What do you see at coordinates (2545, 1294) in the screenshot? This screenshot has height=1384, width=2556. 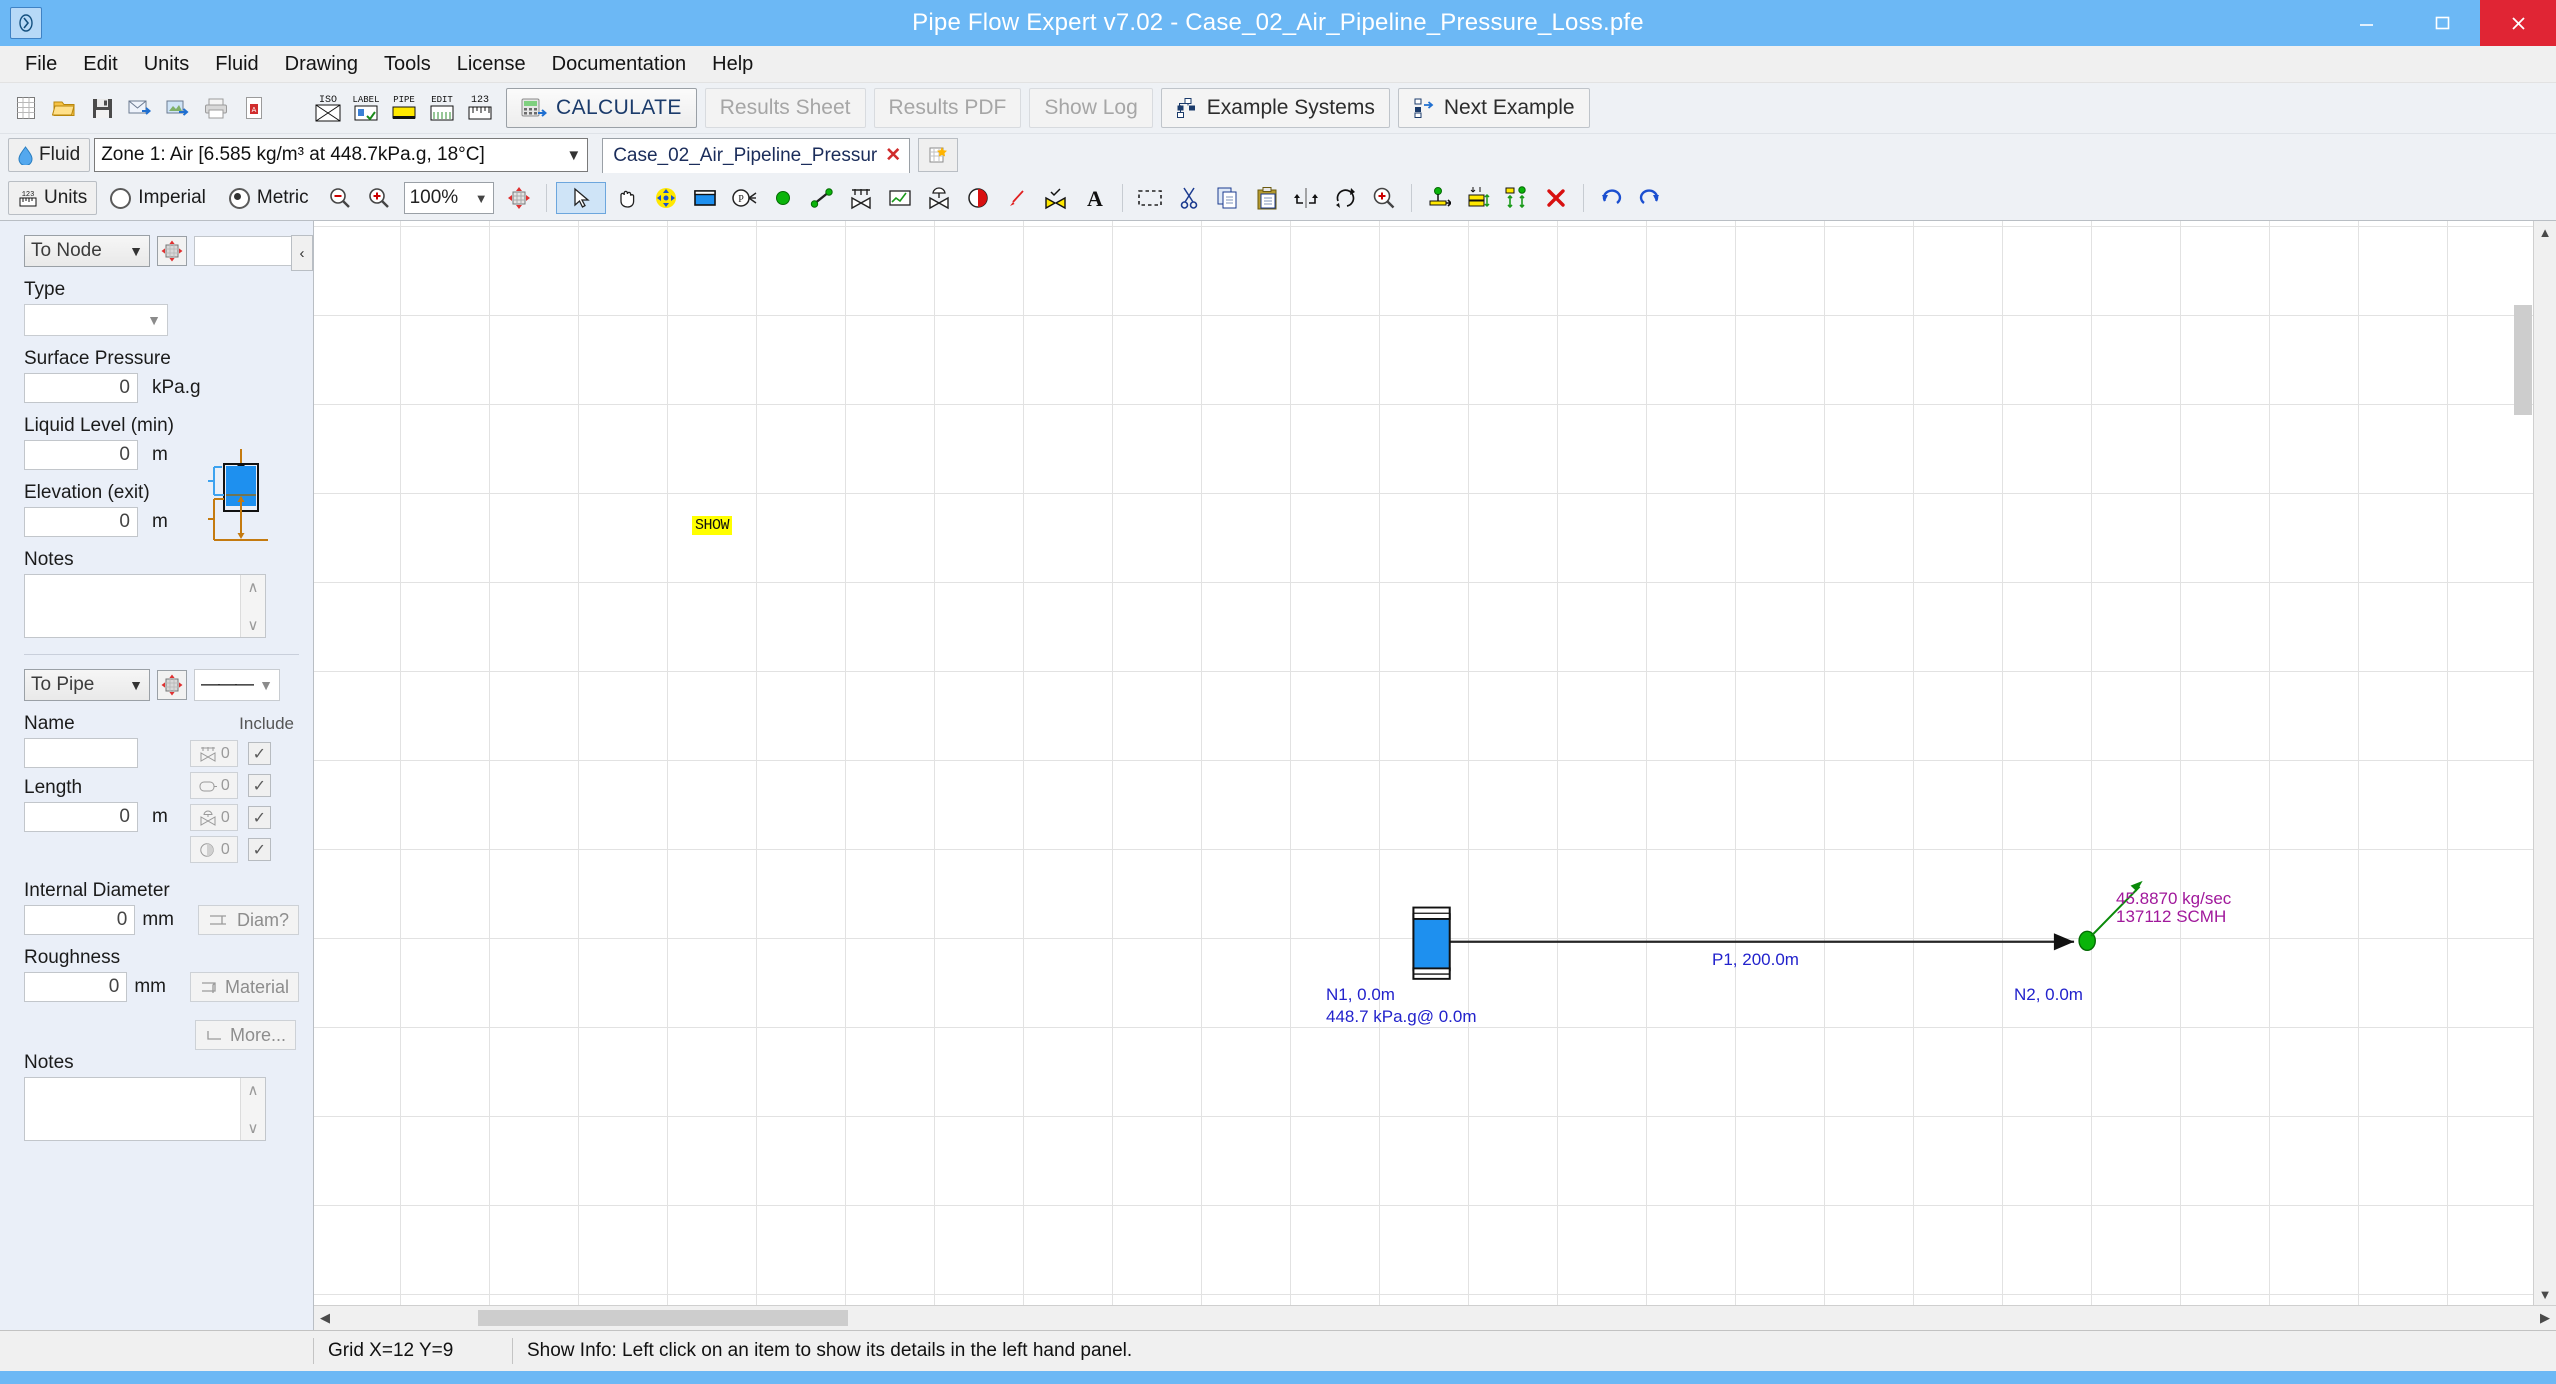 I see `scroll-down-icon: ▼` at bounding box center [2545, 1294].